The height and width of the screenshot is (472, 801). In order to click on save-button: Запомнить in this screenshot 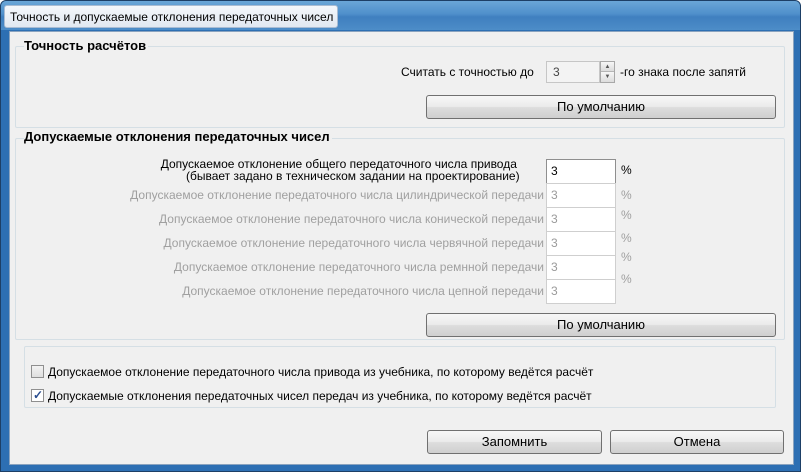, I will do `click(514, 442)`.